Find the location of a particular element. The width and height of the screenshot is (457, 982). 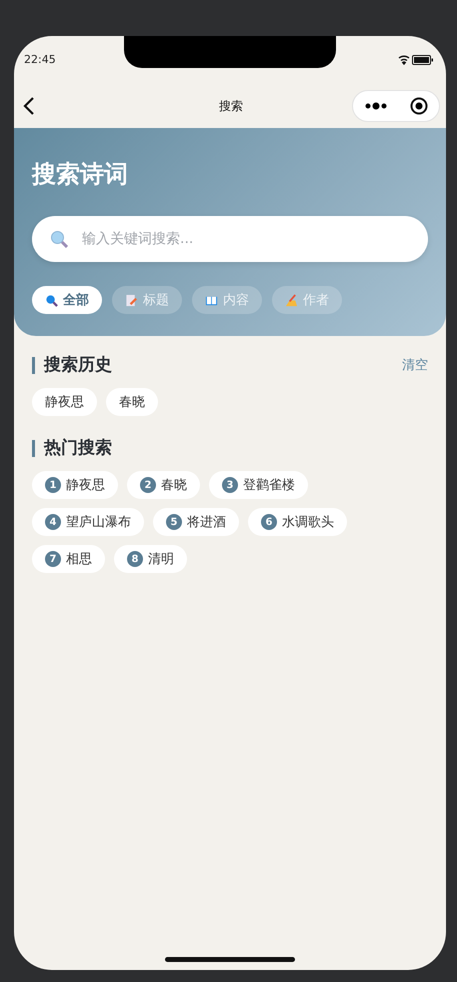

hot-search-tag: 3 登鹳雀楼 is located at coordinates (258, 485).